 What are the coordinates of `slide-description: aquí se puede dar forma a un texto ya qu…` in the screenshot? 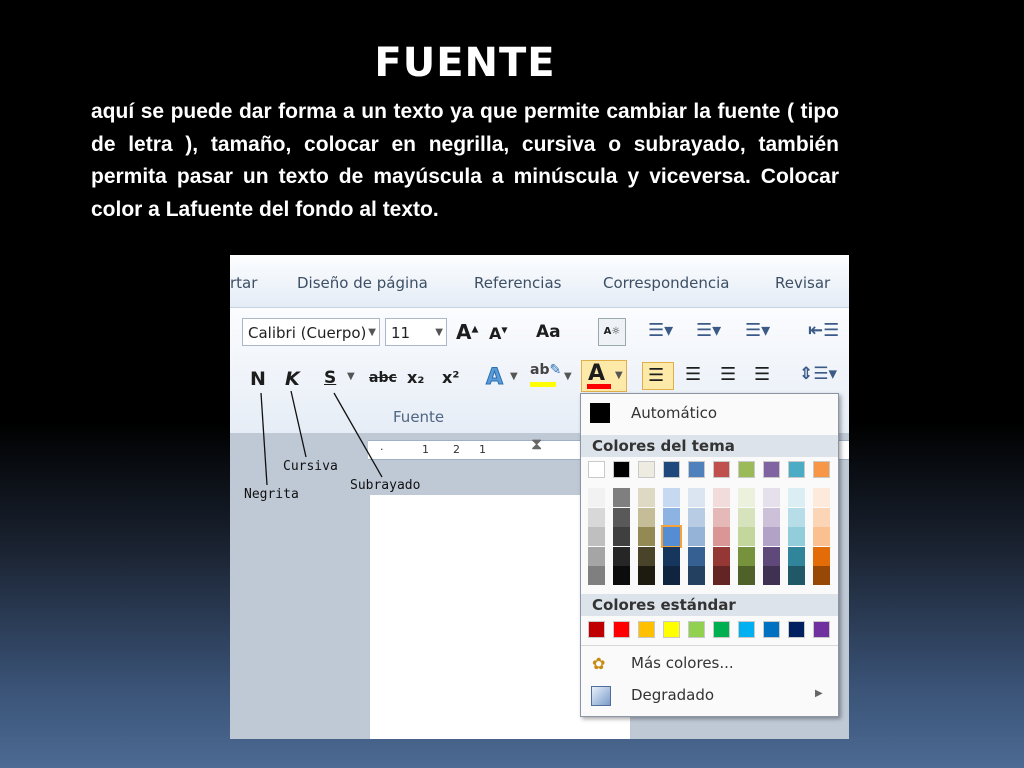 It's located at (465, 160).